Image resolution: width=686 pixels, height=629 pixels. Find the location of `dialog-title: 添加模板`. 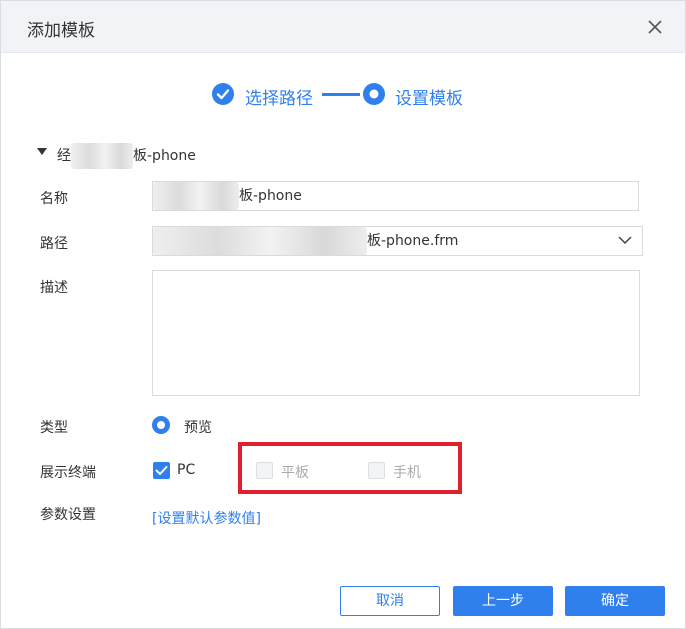

dialog-title: 添加模板 is located at coordinates (61, 31).